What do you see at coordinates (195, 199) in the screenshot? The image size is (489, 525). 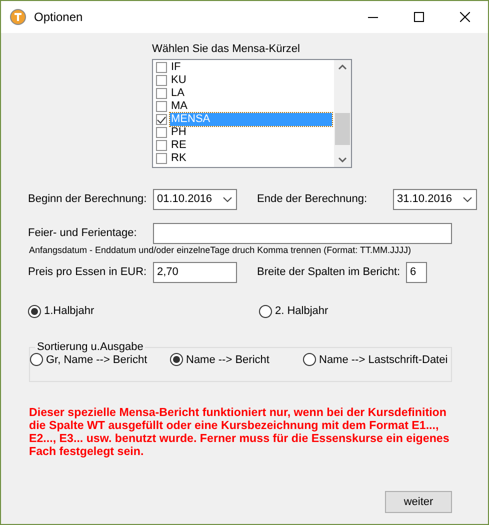 I see `date-picker: 01.10.2016` at bounding box center [195, 199].